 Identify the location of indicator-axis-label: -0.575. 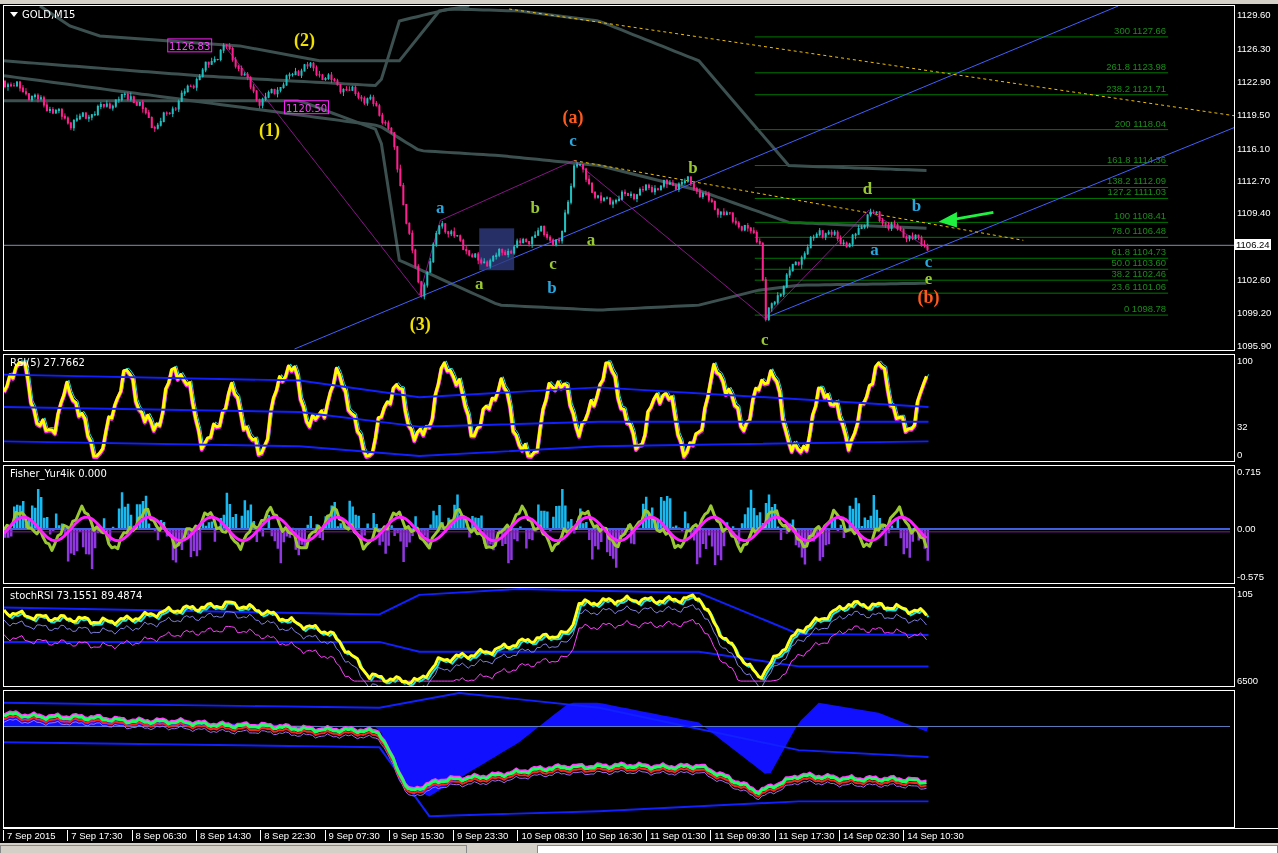
(1250, 576).